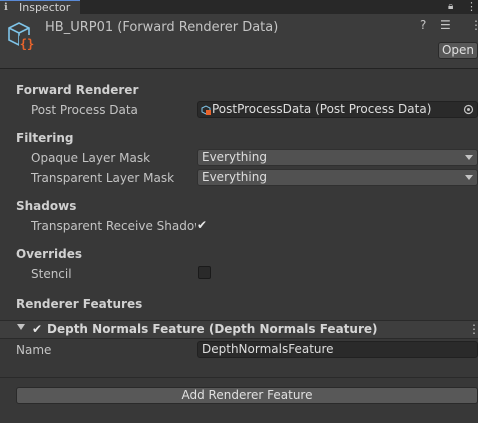  What do you see at coordinates (234, 177) in the screenshot?
I see `transparent-layer-mask-value: Everything` at bounding box center [234, 177].